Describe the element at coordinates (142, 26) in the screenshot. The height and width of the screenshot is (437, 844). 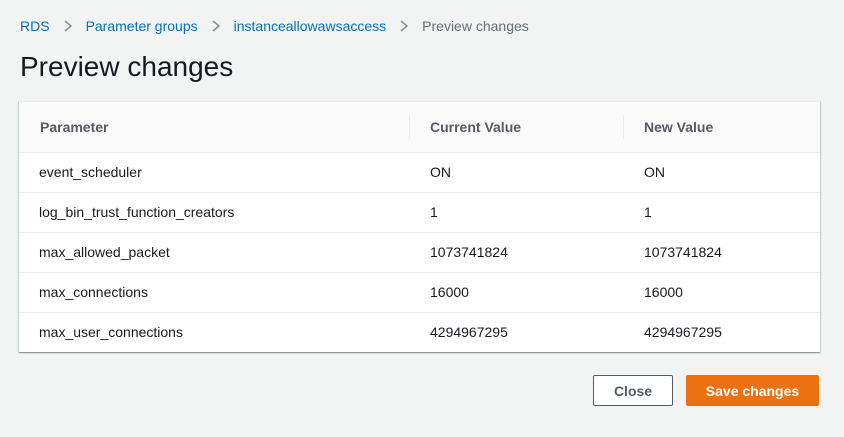
I see `breadcrumb-link-parameter-groups: Parameter groups` at that location.